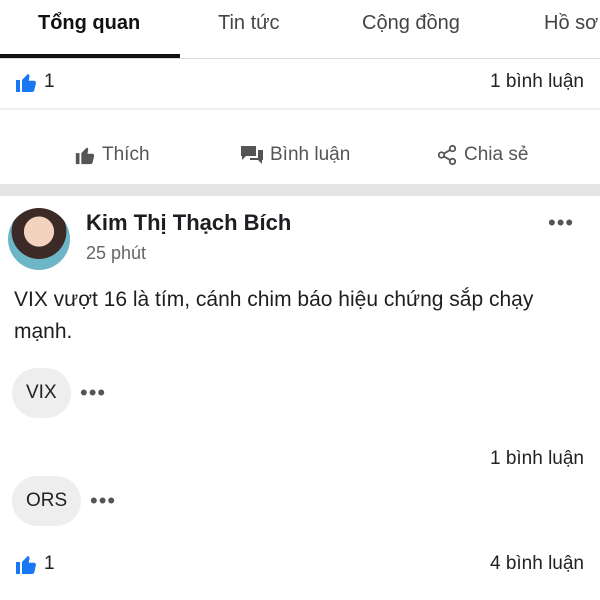  Describe the element at coordinates (39, 239) in the screenshot. I see `avatar` at that location.